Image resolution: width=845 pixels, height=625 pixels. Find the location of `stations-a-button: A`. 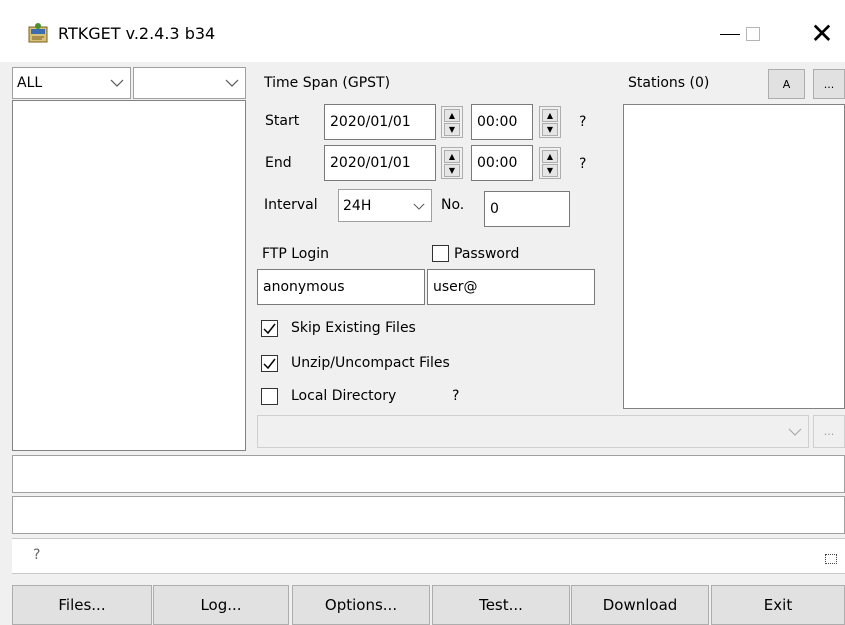

stations-a-button: A is located at coordinates (786, 84).